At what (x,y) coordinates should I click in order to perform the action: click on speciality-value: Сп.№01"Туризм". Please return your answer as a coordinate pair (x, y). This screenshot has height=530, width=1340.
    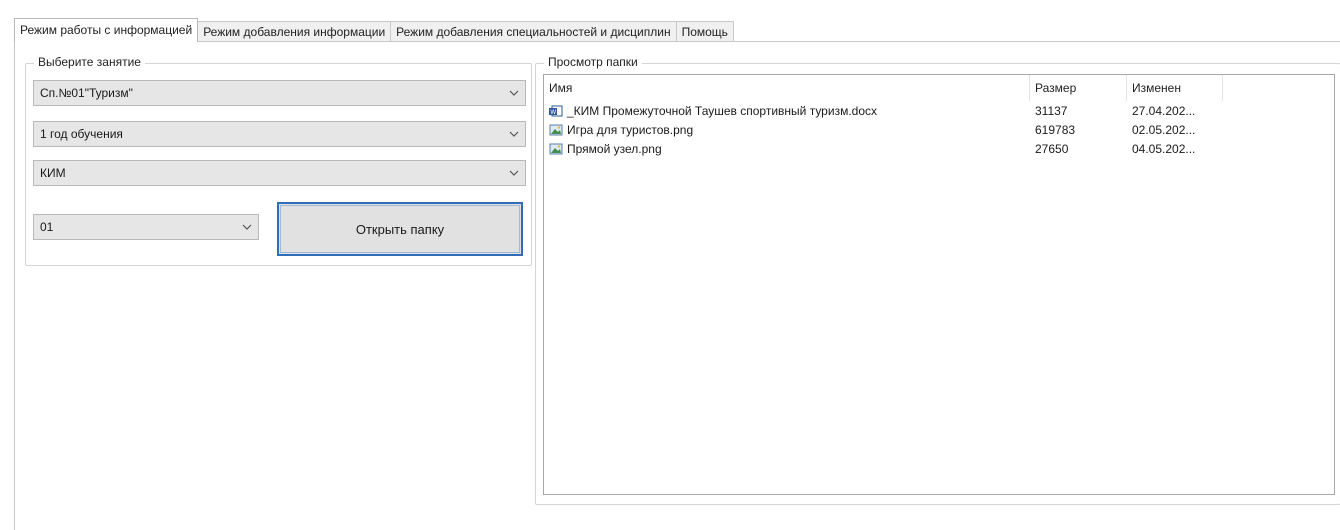
    Looking at the image, I should click on (86, 93).